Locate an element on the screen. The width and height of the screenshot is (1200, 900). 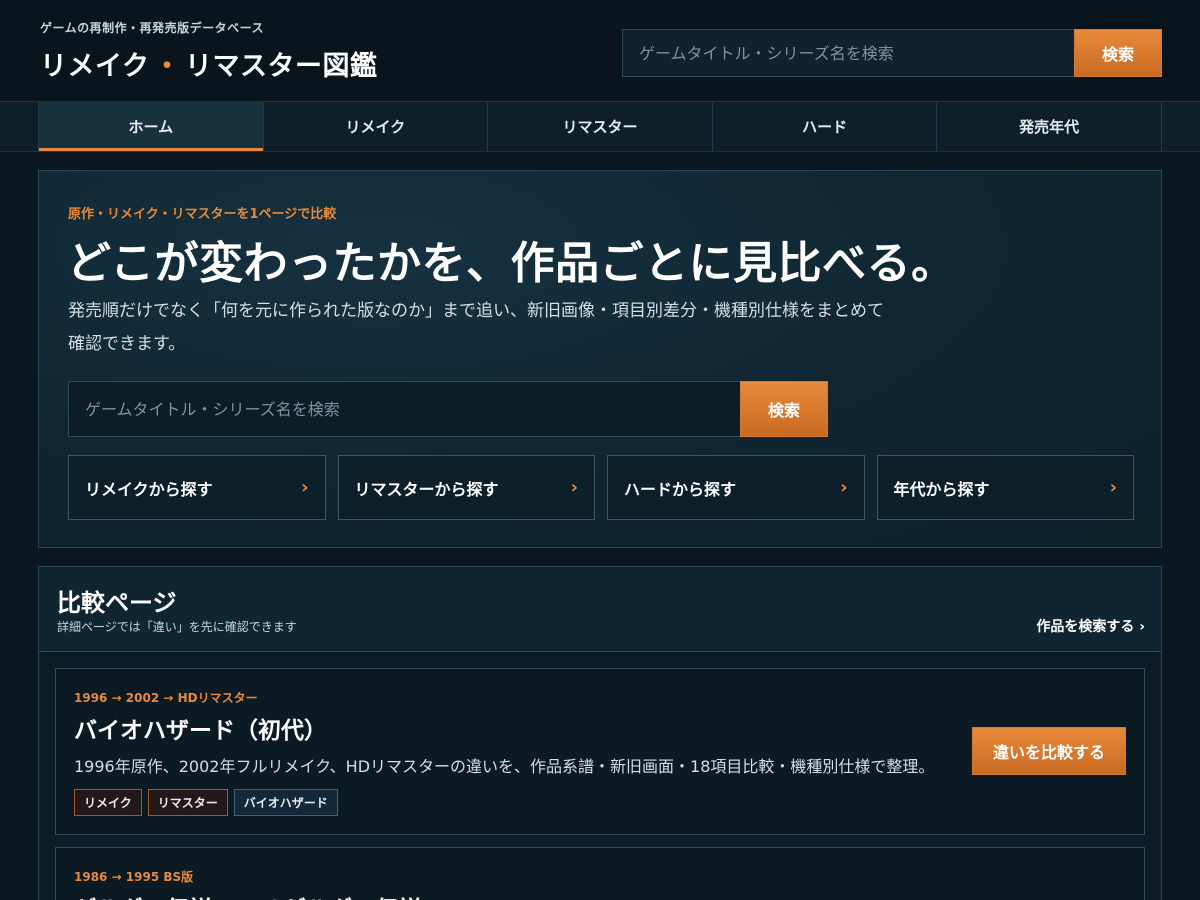
nav-tab-hardware: ハード is located at coordinates (825, 126).